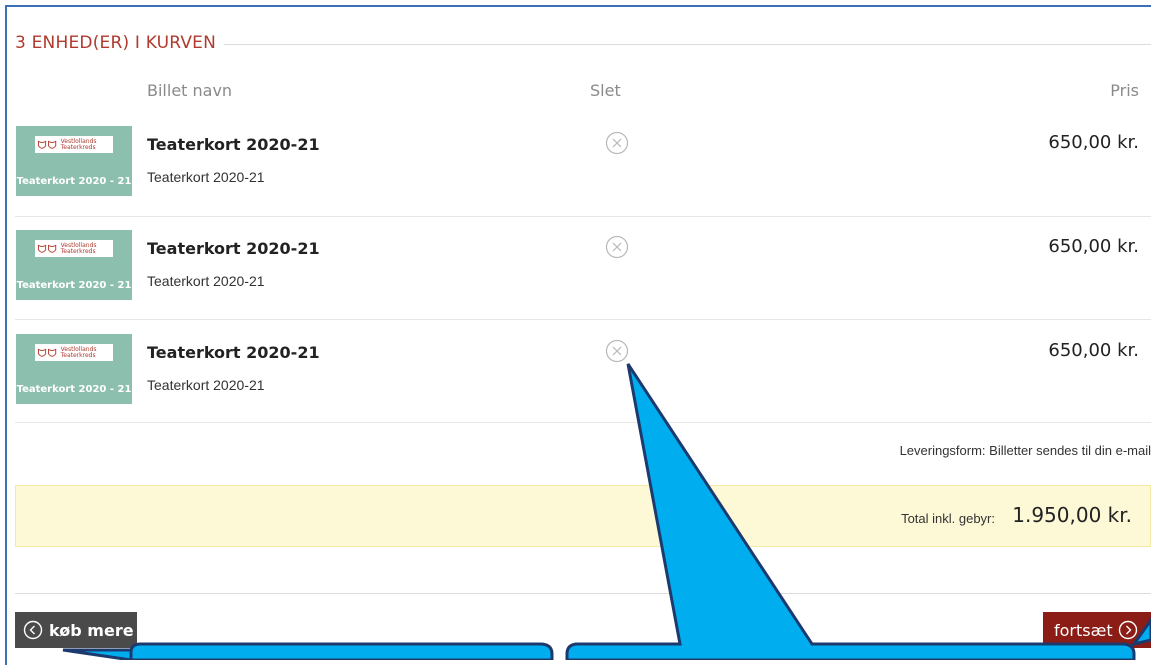  Describe the element at coordinates (120, 43) in the screenshot. I see `cart-heading: 3 ENHED(ER) I KURVEN` at that location.